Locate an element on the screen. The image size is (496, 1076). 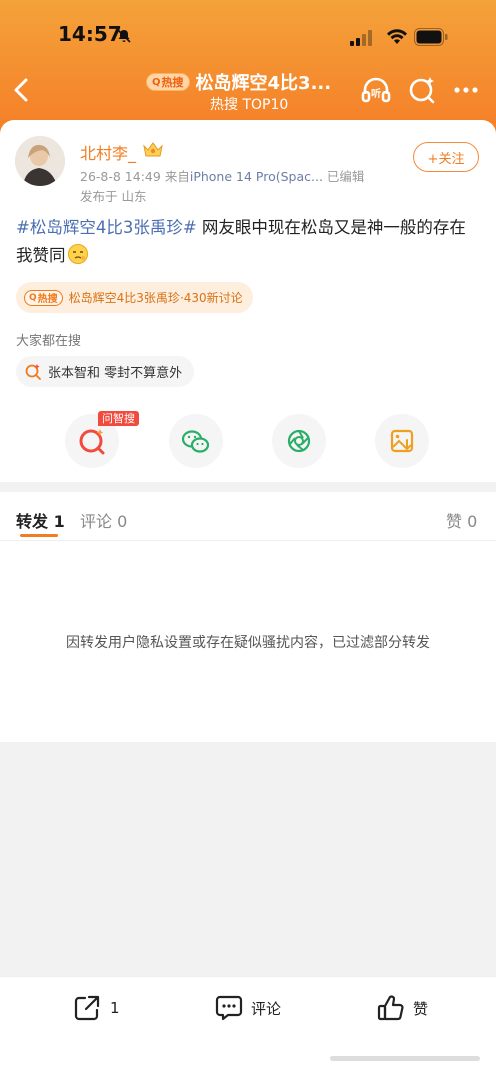
more-icon is located at coordinates (466, 90).